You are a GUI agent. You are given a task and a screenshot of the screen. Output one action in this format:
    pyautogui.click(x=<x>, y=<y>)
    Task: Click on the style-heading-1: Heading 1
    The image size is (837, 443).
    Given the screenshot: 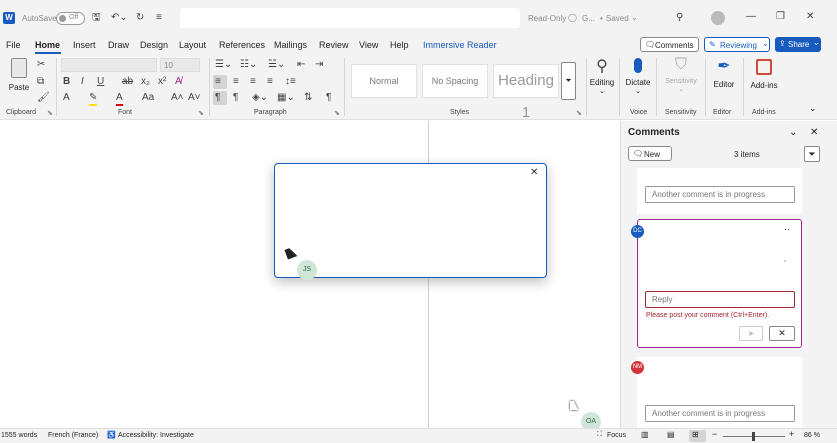 What is the action you would take?
    pyautogui.click(x=526, y=92)
    